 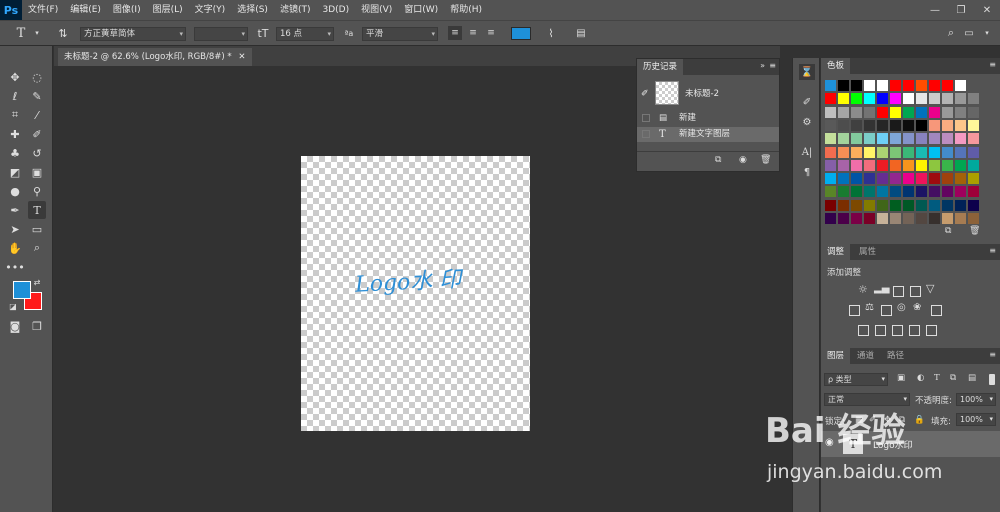 I want to click on filter-smart-object-icon: ▤, so click(x=972, y=378).